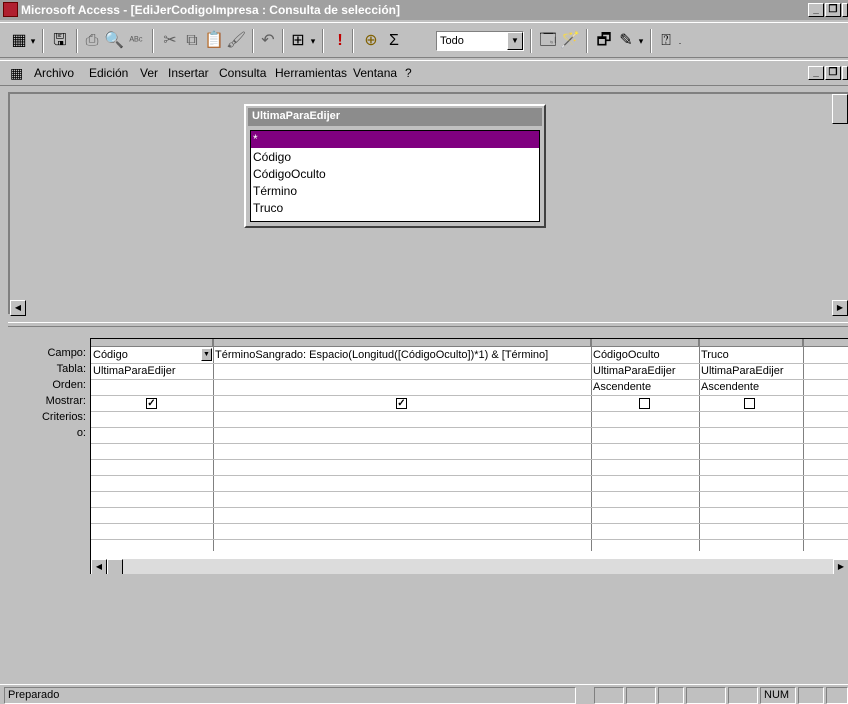 This screenshot has width=848, height=704. I want to click on help-icon: ⍰, so click(666, 41).